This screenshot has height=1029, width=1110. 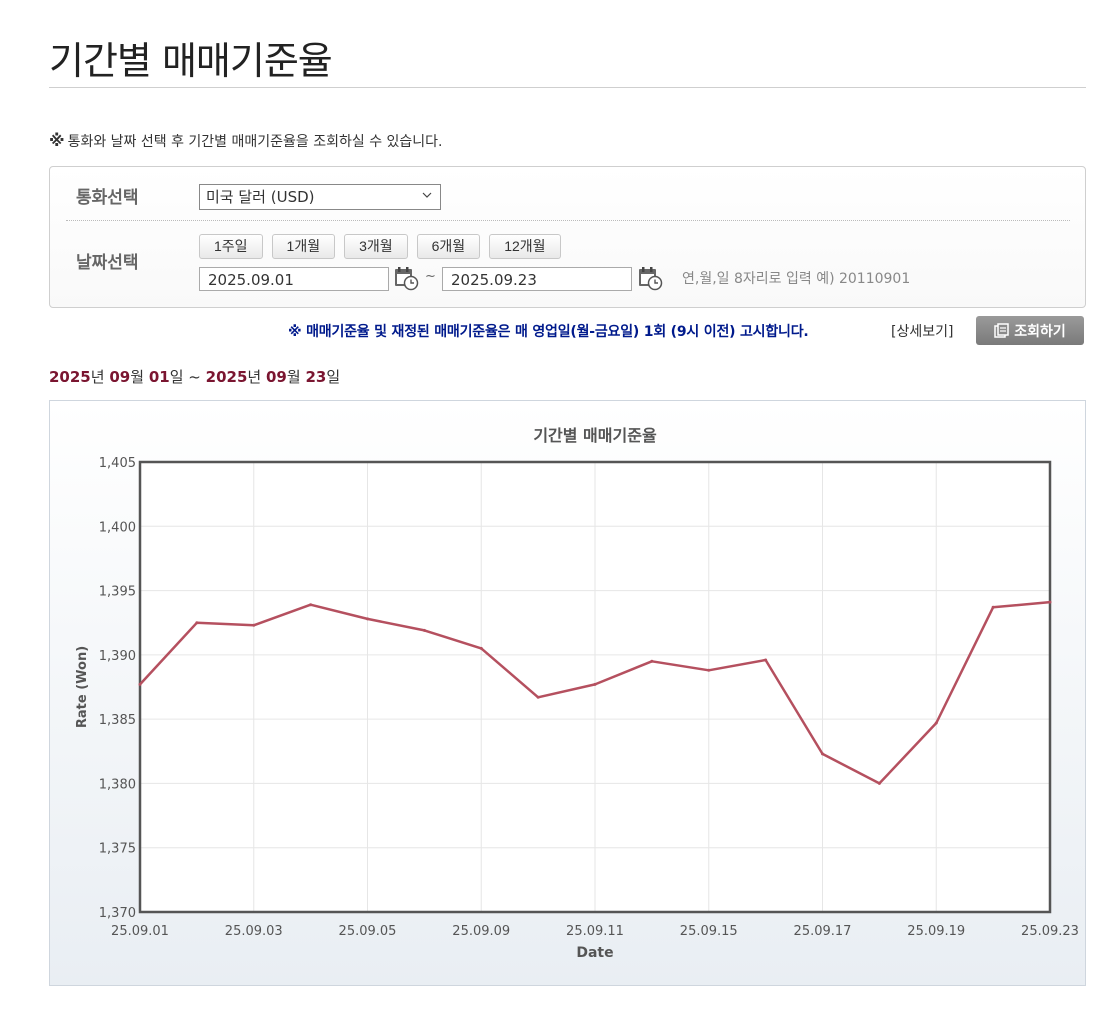 I want to click on notice-text: 통화와 날짜 선택 후 기간별 매매기준율을 조회하실 수 있습니다., so click(x=255, y=142).